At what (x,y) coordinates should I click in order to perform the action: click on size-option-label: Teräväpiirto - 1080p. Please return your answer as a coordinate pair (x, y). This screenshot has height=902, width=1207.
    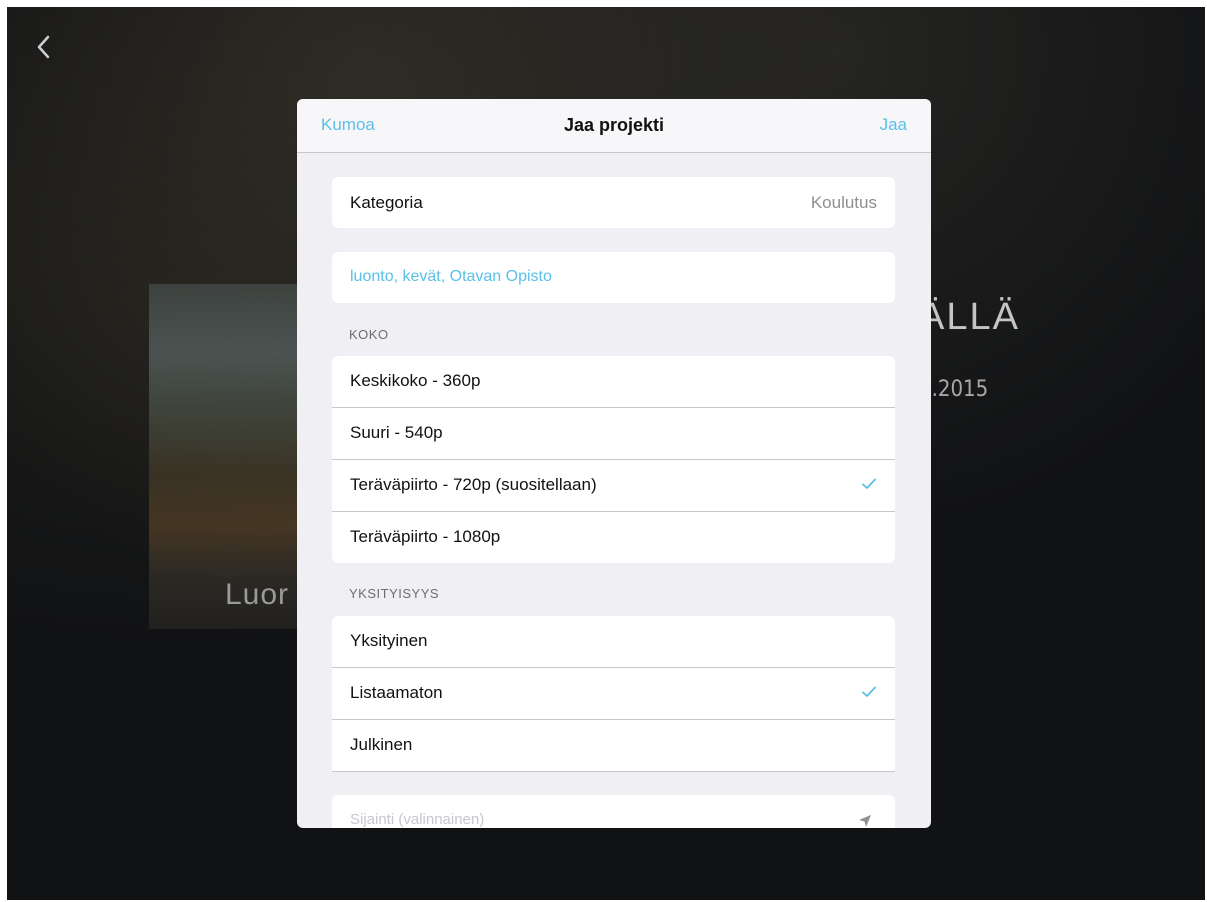
    Looking at the image, I should click on (425, 536).